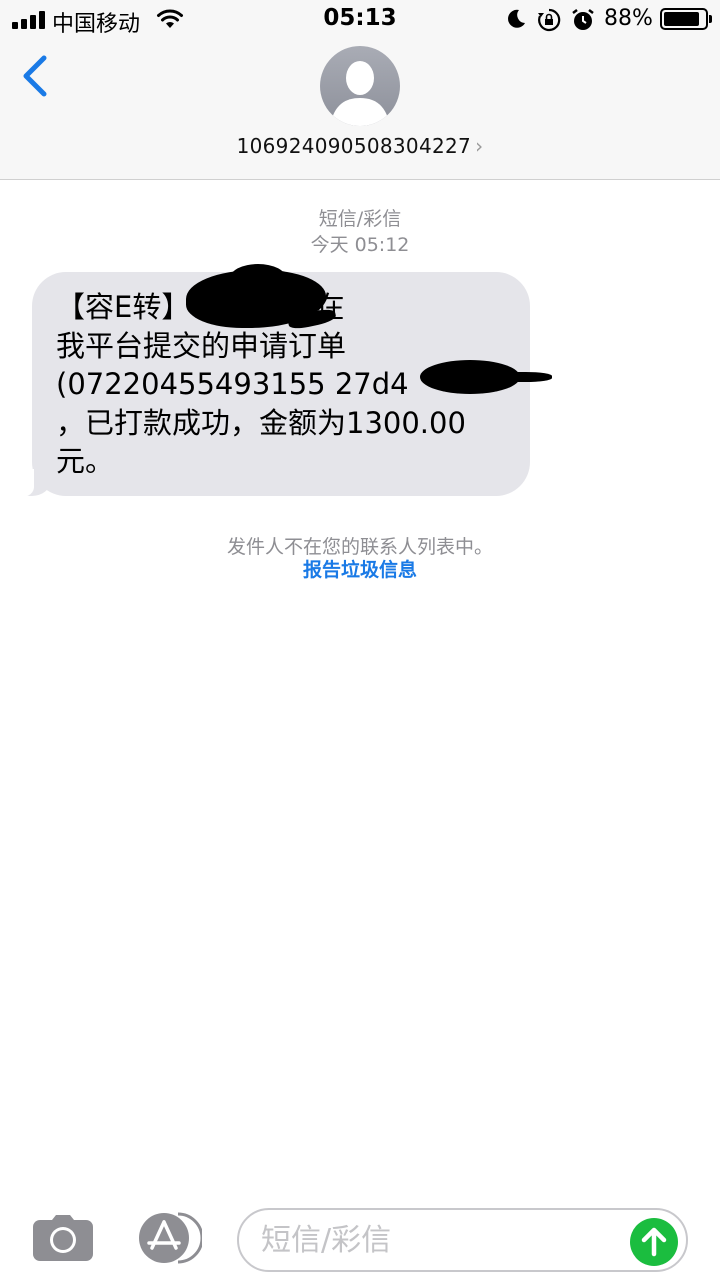 This screenshot has height=1280, width=720. What do you see at coordinates (441, 1240) in the screenshot?
I see `message-input` at bounding box center [441, 1240].